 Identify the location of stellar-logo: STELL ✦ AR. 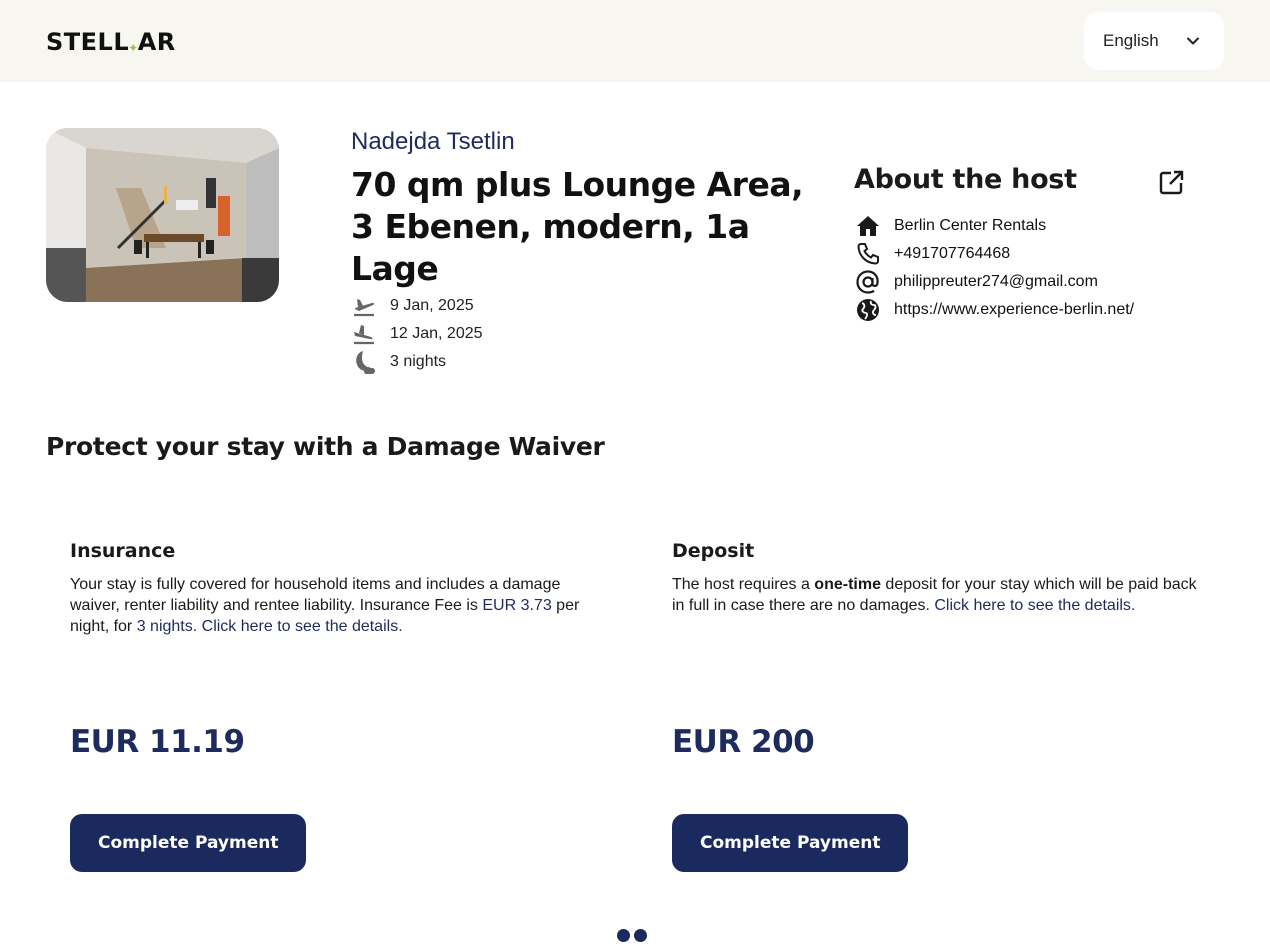
(111, 42).